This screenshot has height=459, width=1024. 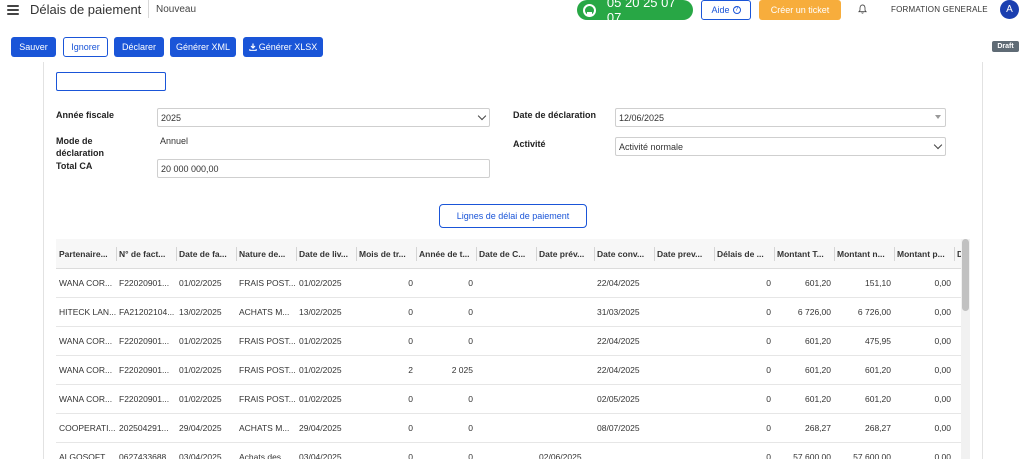 I want to click on help-label: Aide, so click(x=720, y=10).